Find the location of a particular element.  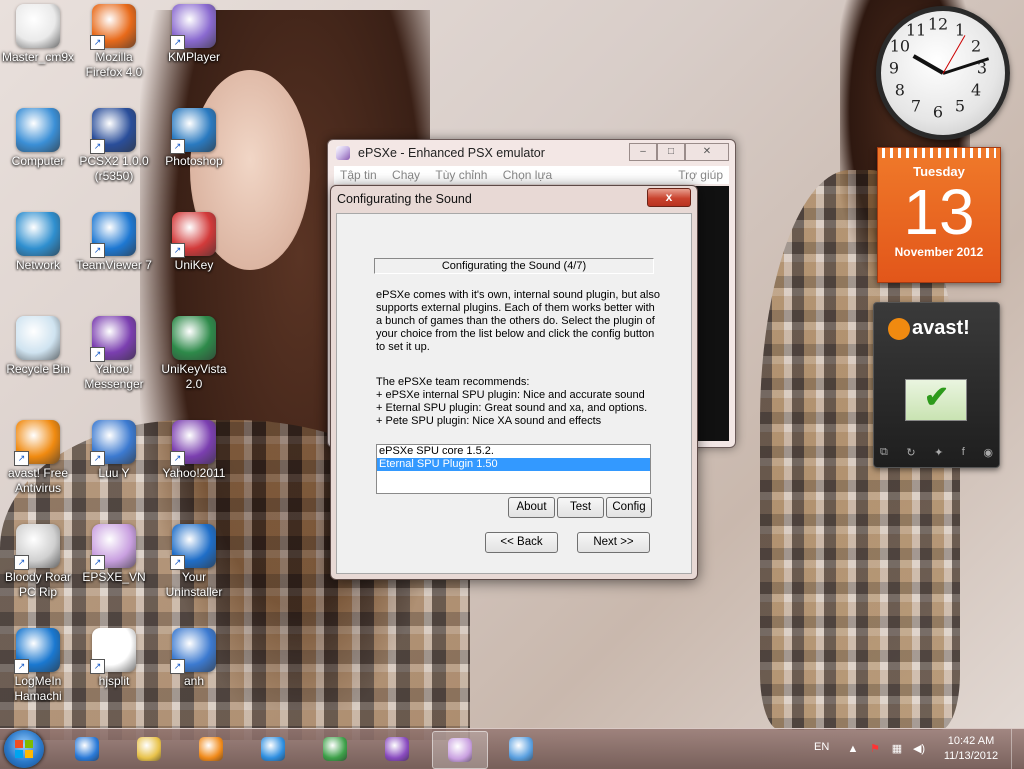

network-icon: ▦ is located at coordinates (897, 749).